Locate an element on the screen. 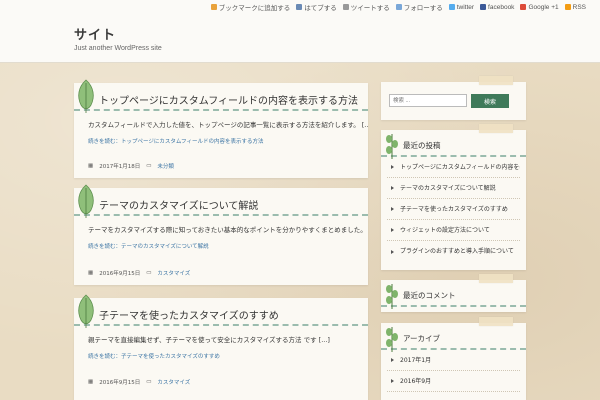 This screenshot has width=600, height=400. archives-widget: アーカイブ 2017年1月 2016年9月 is located at coordinates (453, 358).